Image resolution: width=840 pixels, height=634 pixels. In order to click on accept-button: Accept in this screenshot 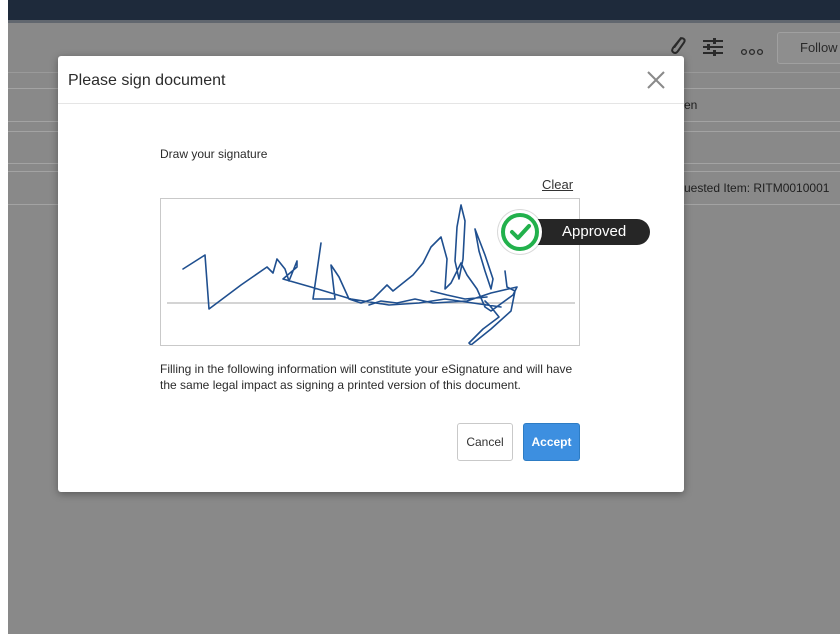, I will do `click(551, 442)`.